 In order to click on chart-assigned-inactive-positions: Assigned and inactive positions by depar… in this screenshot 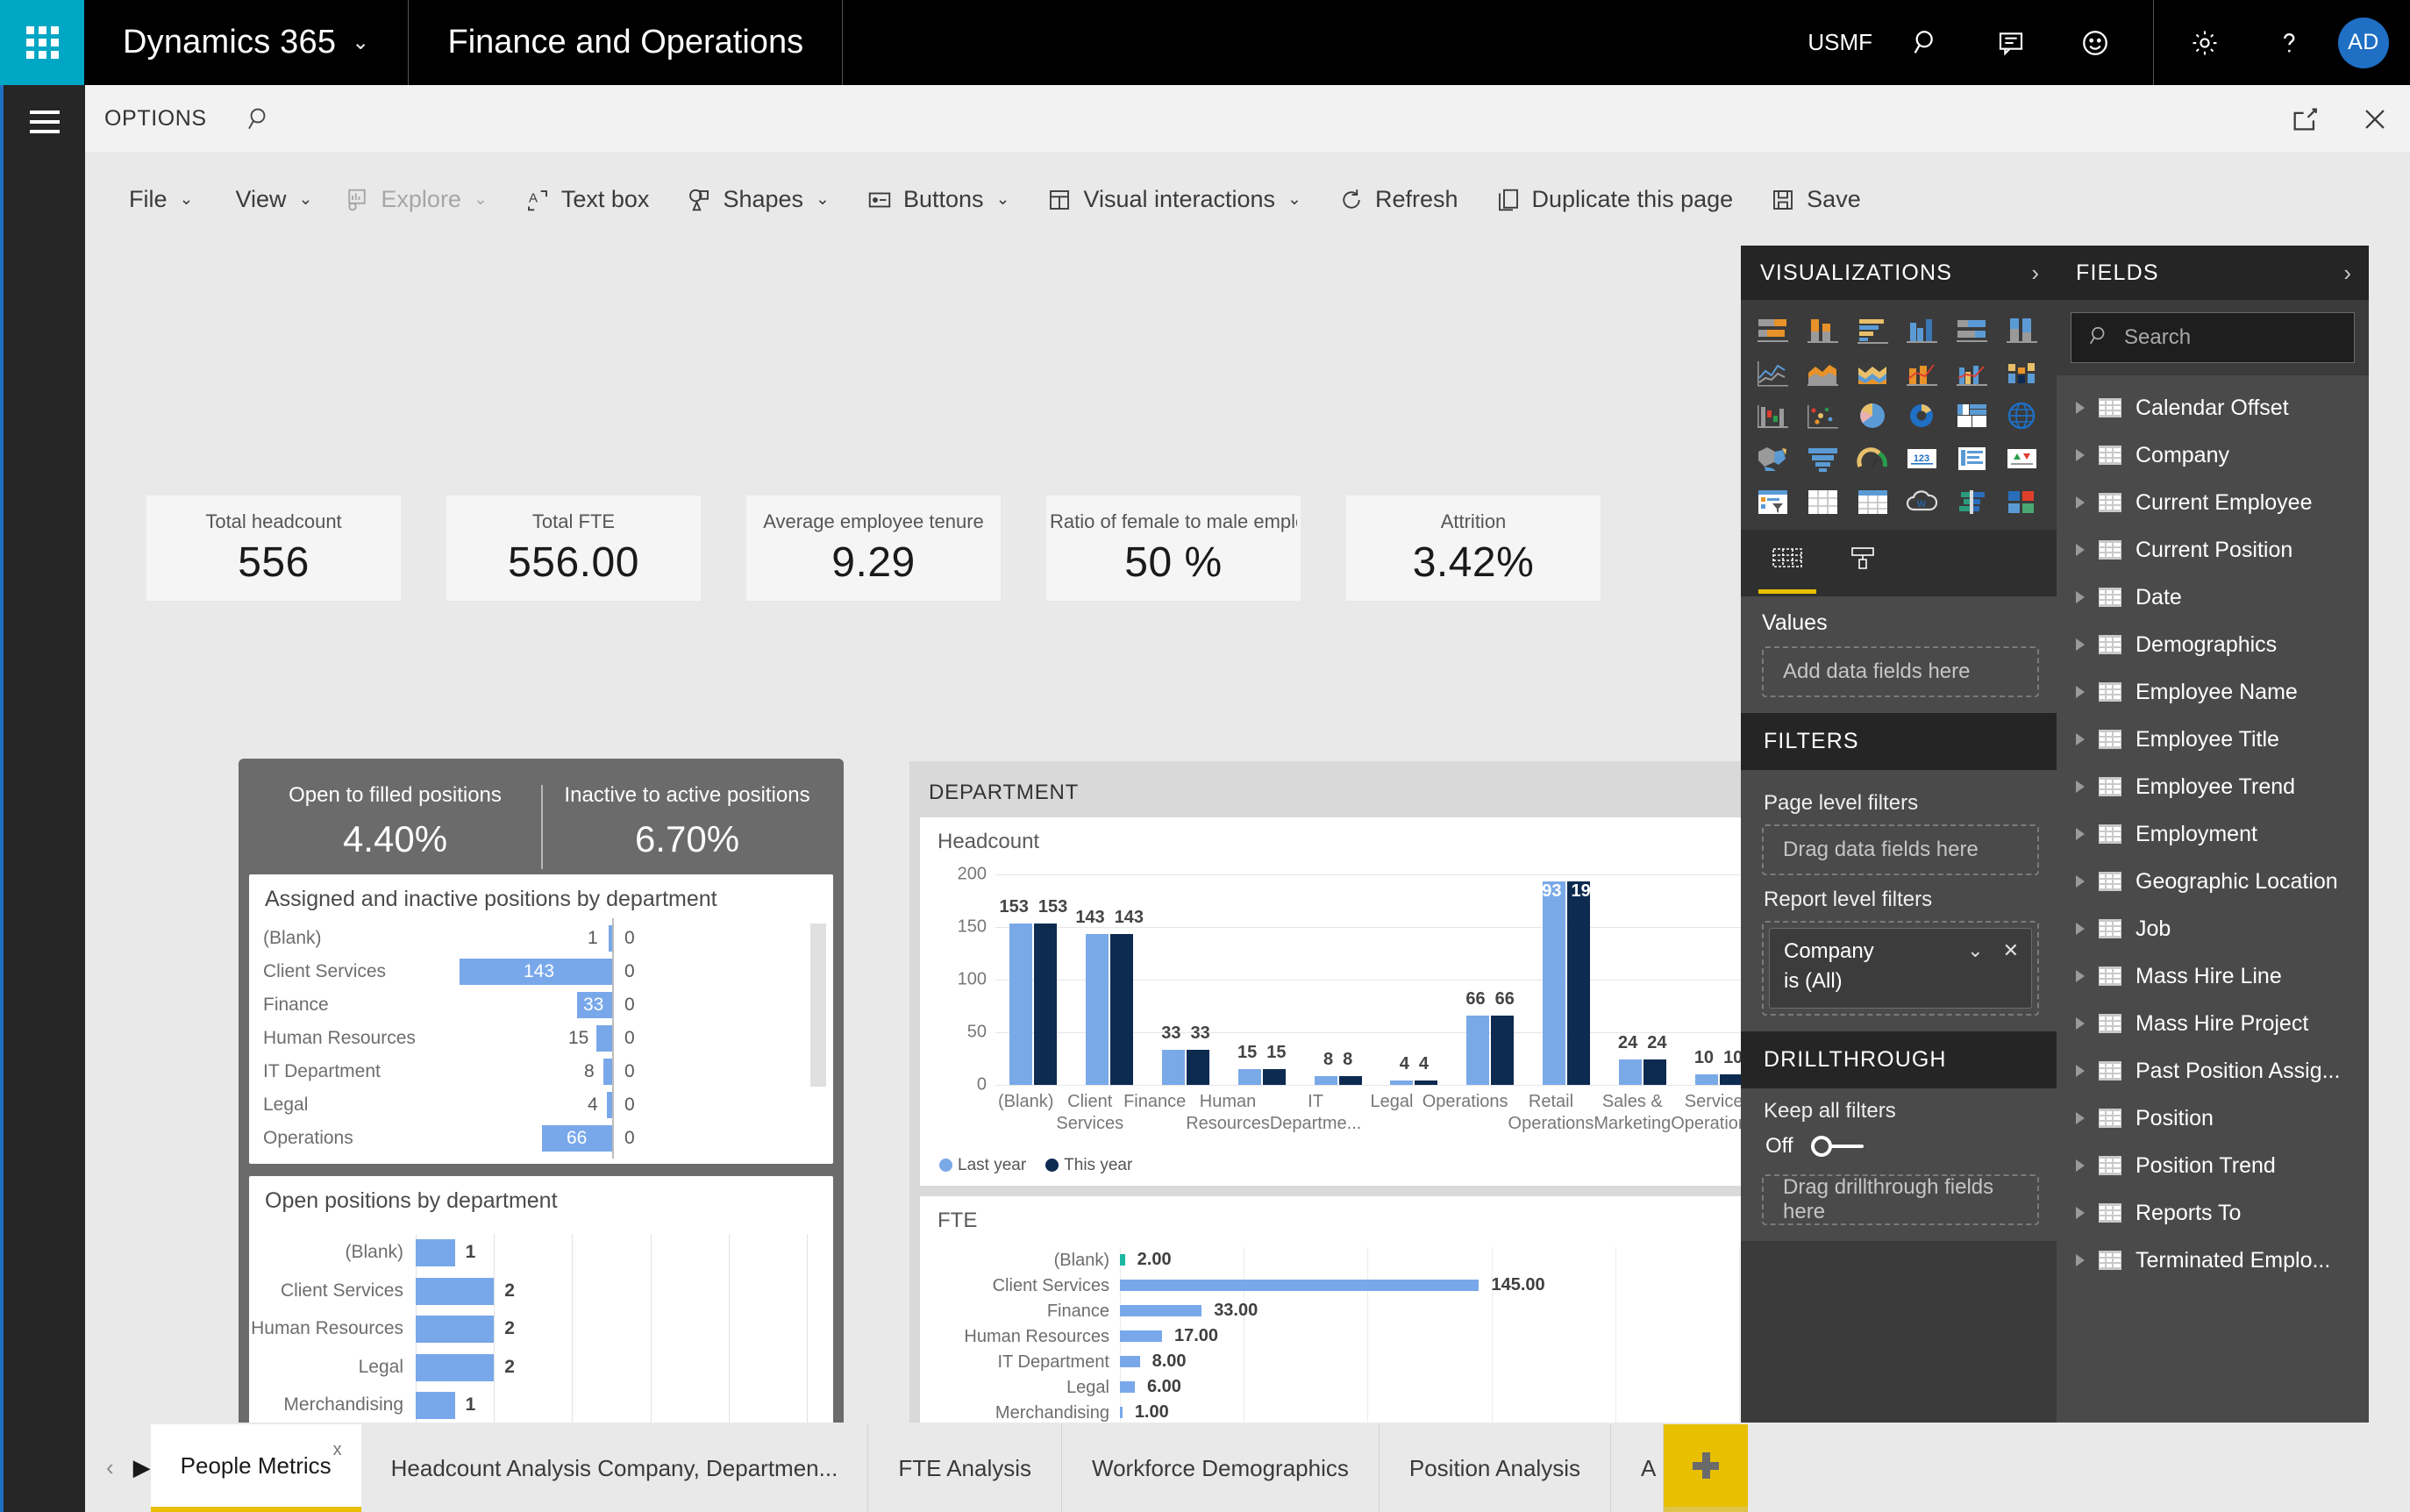, I will do `click(541, 1019)`.